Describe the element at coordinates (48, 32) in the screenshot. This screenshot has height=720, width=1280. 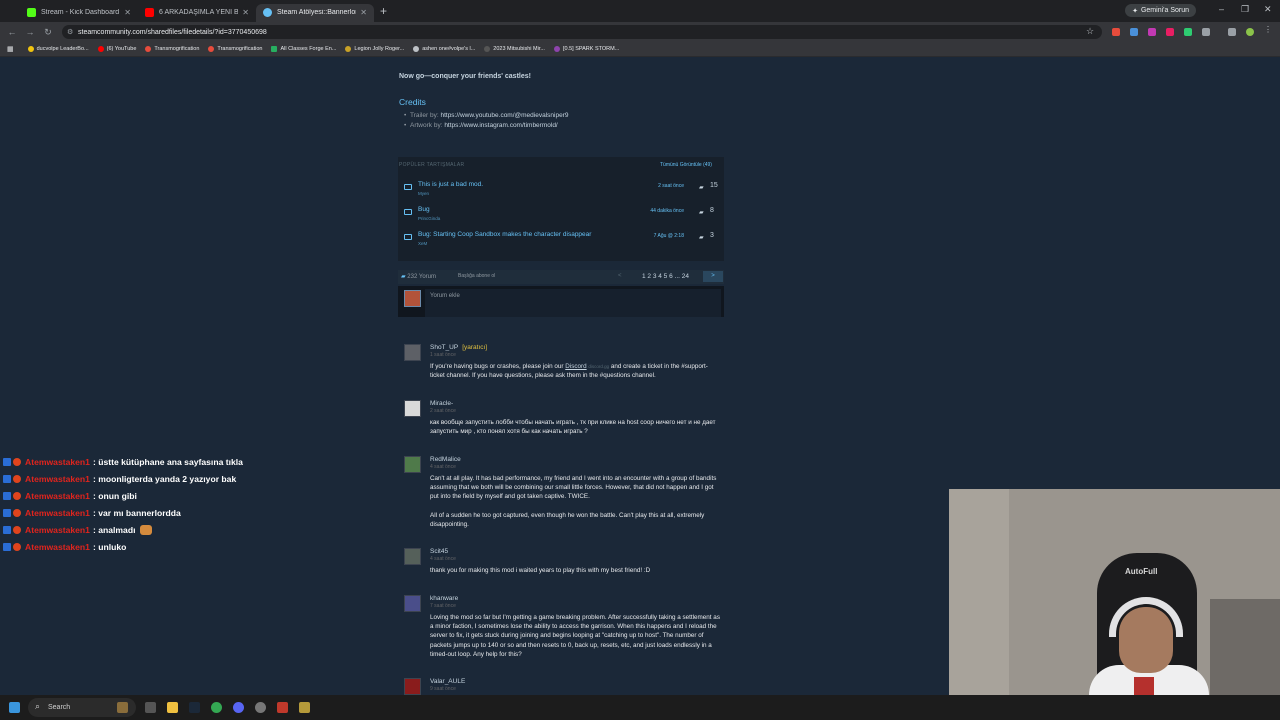
I see `reload-icon: ↻` at that location.